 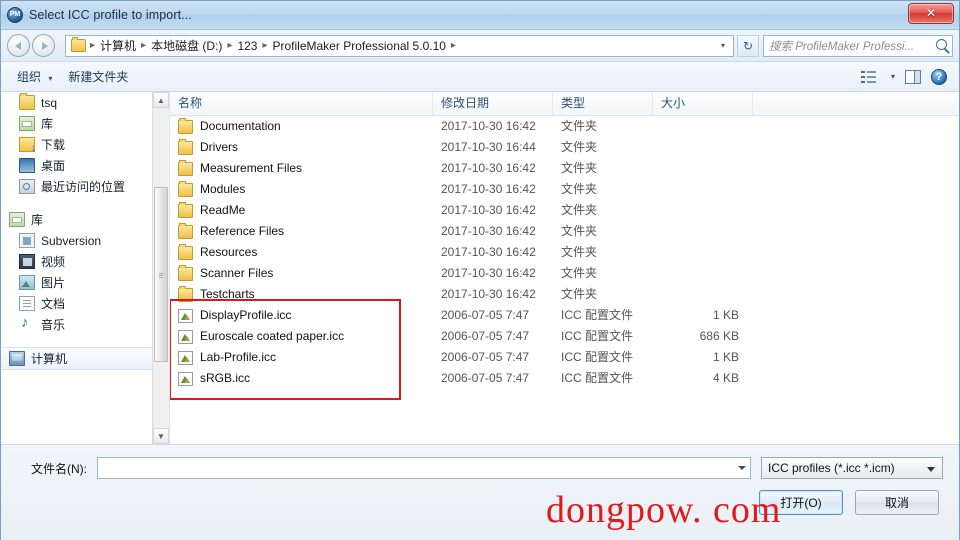 What do you see at coordinates (53, 304) in the screenshot?
I see `sidebar-item-label: 文档` at bounding box center [53, 304].